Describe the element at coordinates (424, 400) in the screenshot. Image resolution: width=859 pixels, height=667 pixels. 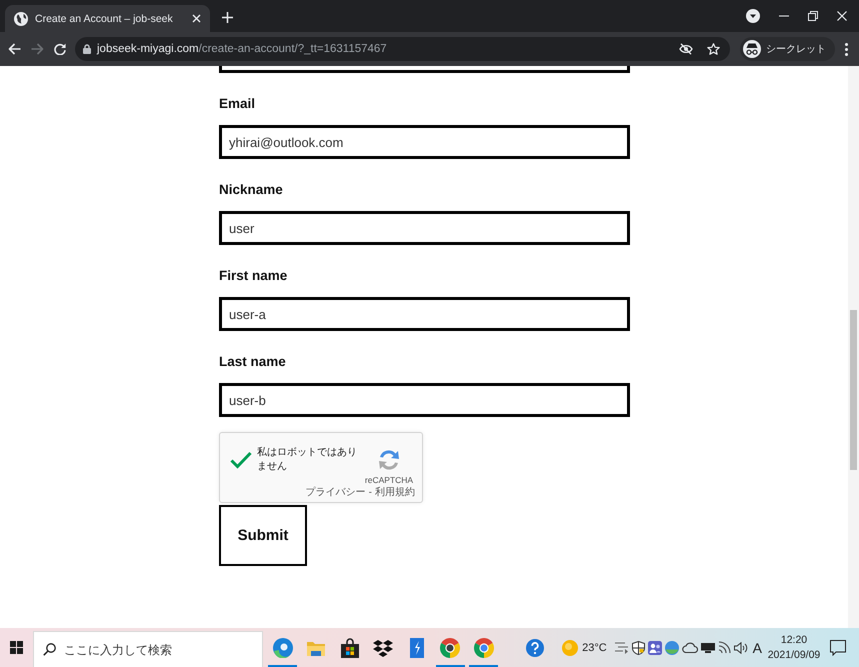
I see `text-input: user-b` at that location.